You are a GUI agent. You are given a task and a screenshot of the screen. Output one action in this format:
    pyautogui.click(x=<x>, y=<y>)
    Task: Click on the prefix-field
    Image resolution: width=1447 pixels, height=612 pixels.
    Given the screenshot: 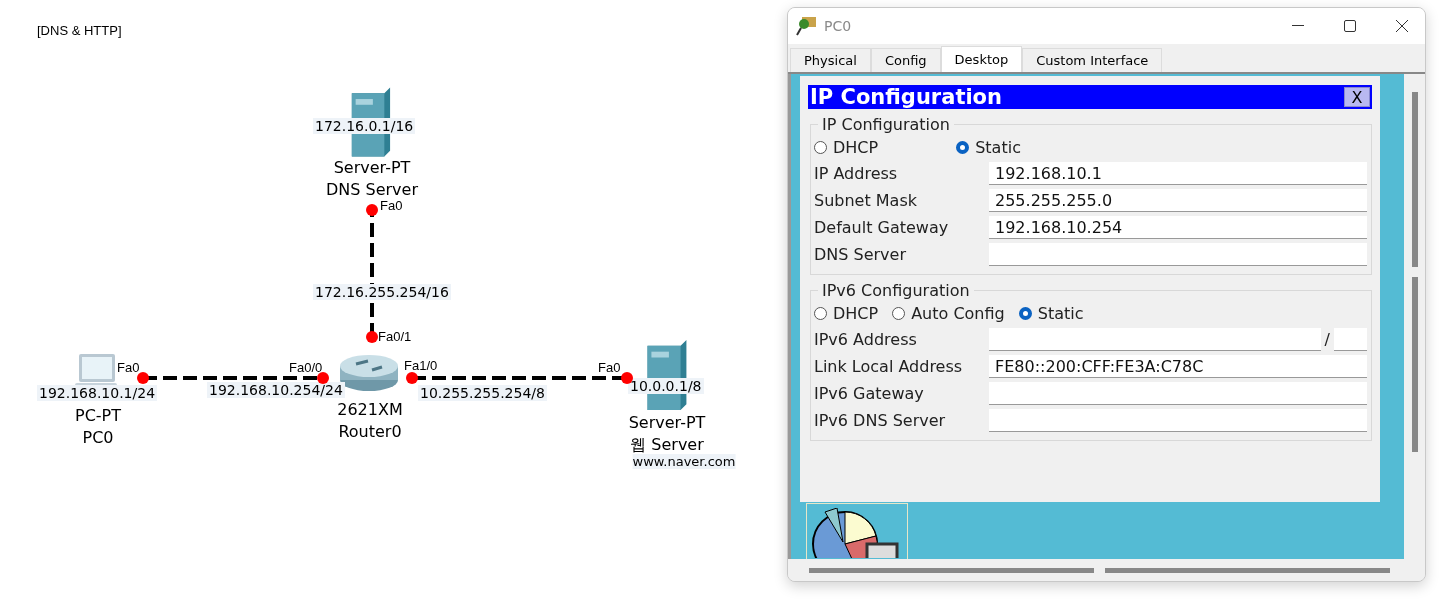 What is the action you would take?
    pyautogui.click(x=1350, y=339)
    